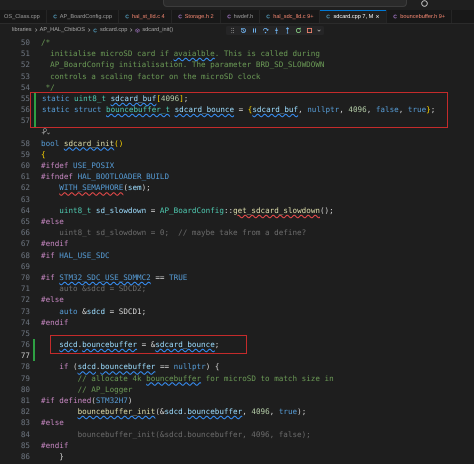 The image size is (474, 464). I want to click on stop-icon, so click(309, 30).